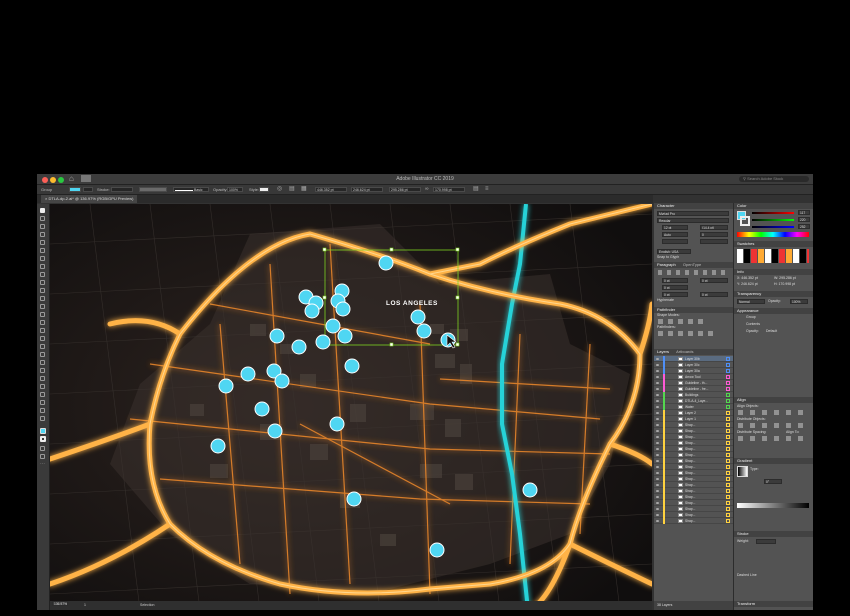  What do you see at coordinates (771, 331) in the screenshot?
I see `appearance-opacity-value: Default` at bounding box center [771, 331].